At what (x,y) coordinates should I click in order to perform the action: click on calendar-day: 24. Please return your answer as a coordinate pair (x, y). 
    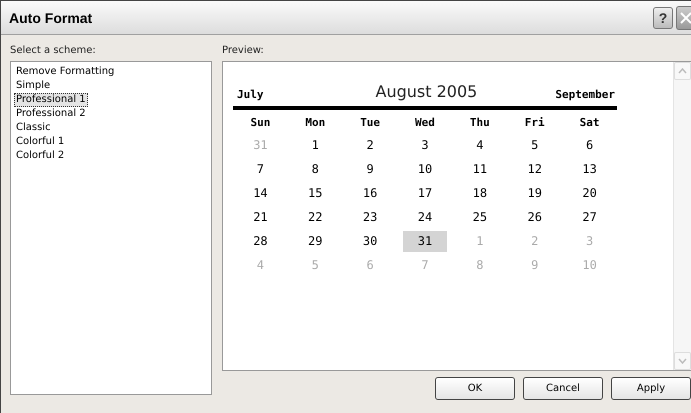
    Looking at the image, I should click on (425, 217).